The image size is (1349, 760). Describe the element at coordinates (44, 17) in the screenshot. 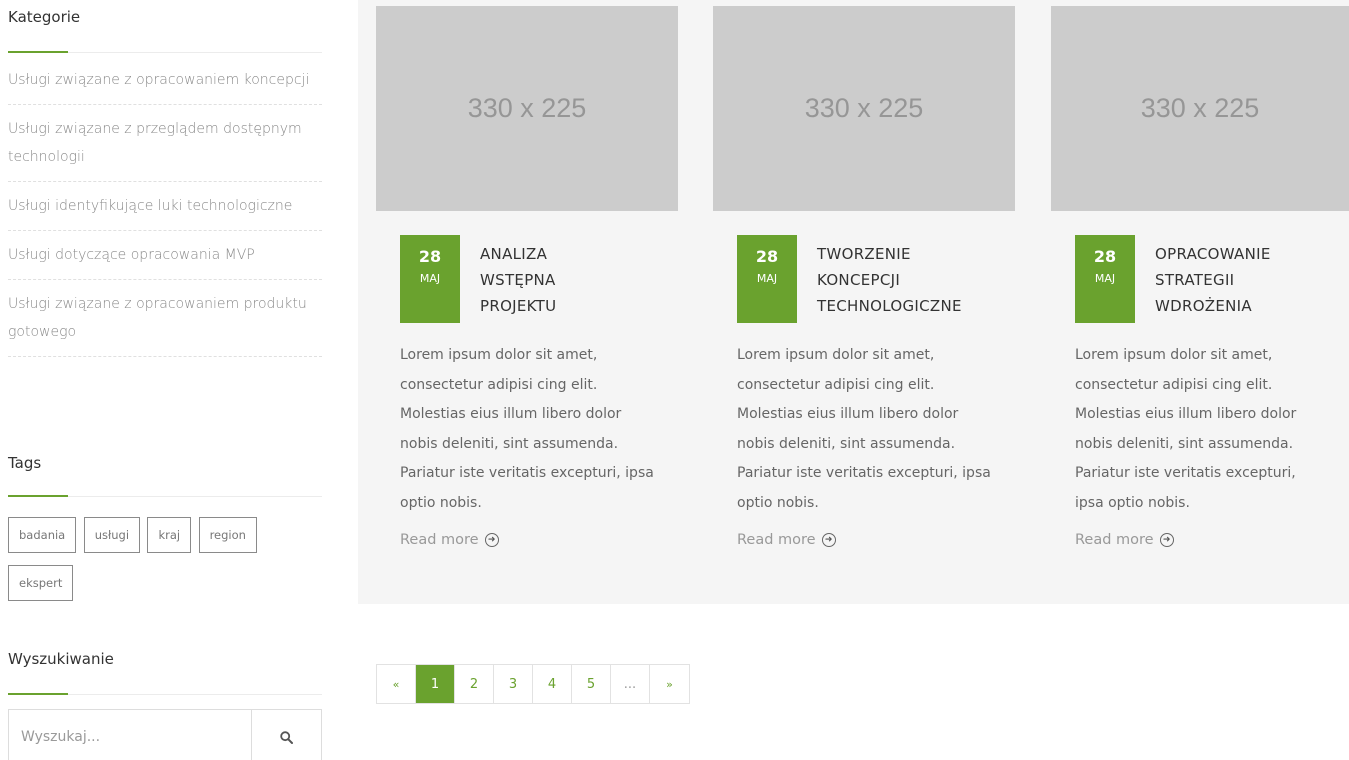

I see `categories-title: Kategorie` at that location.